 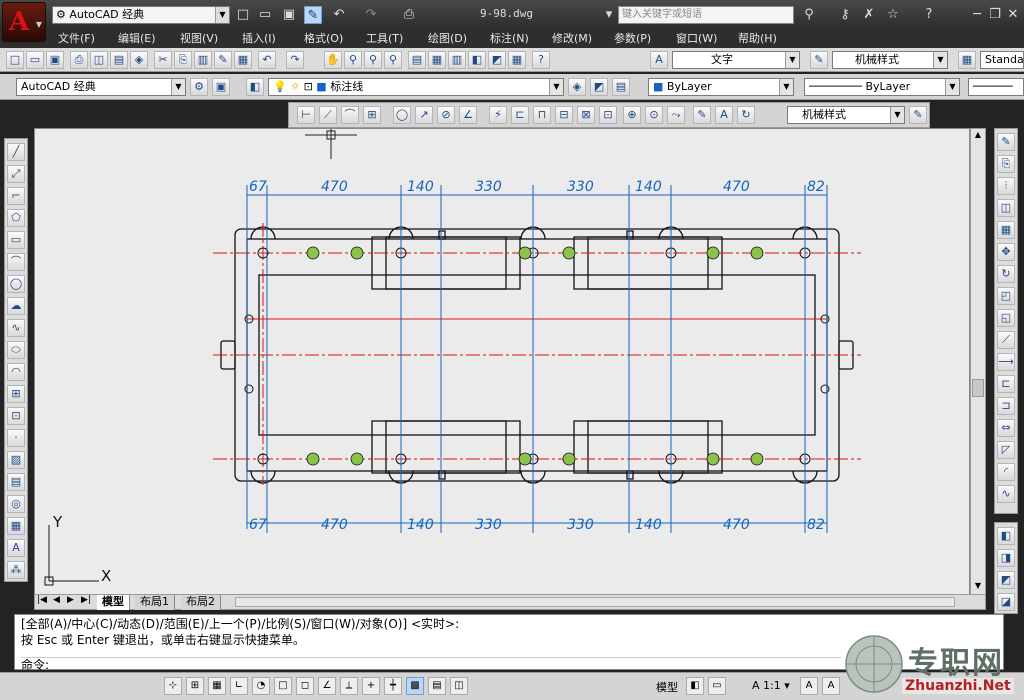 What do you see at coordinates (1002, 60) in the screenshot?
I see `table-style-select: Standa` at bounding box center [1002, 60].